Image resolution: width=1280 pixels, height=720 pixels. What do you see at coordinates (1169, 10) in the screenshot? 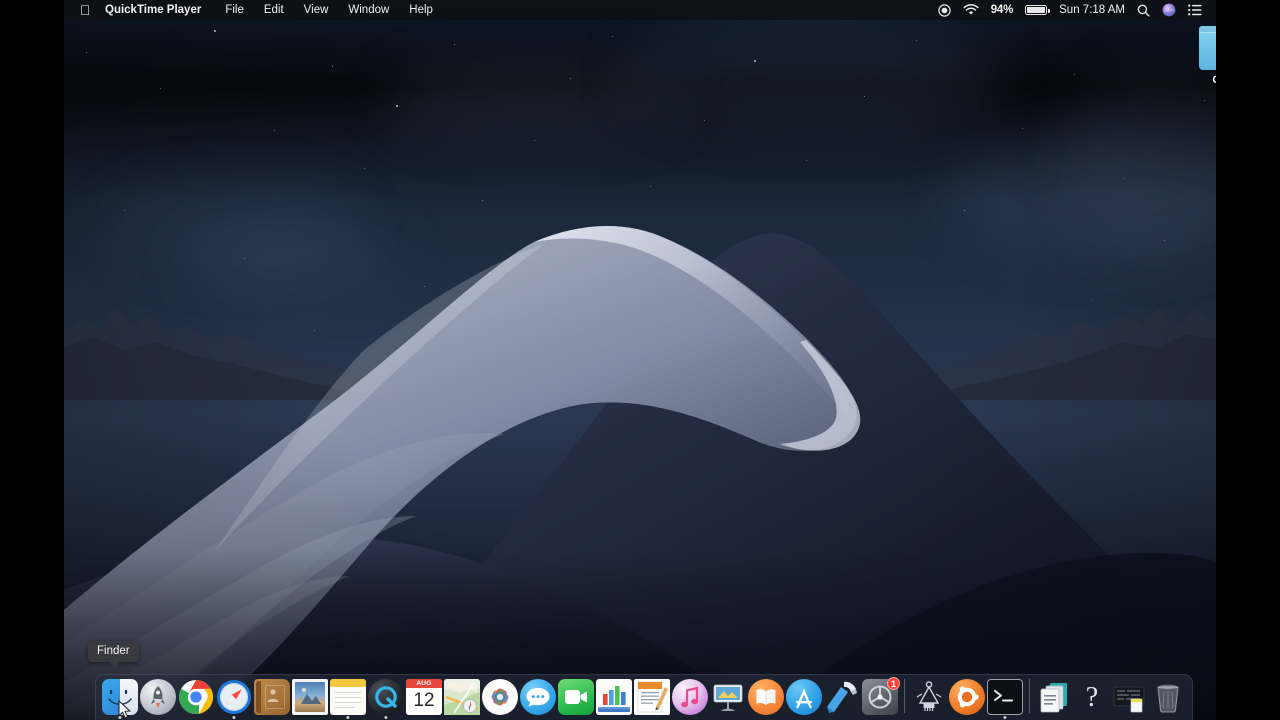
I see `siri-icon` at bounding box center [1169, 10].